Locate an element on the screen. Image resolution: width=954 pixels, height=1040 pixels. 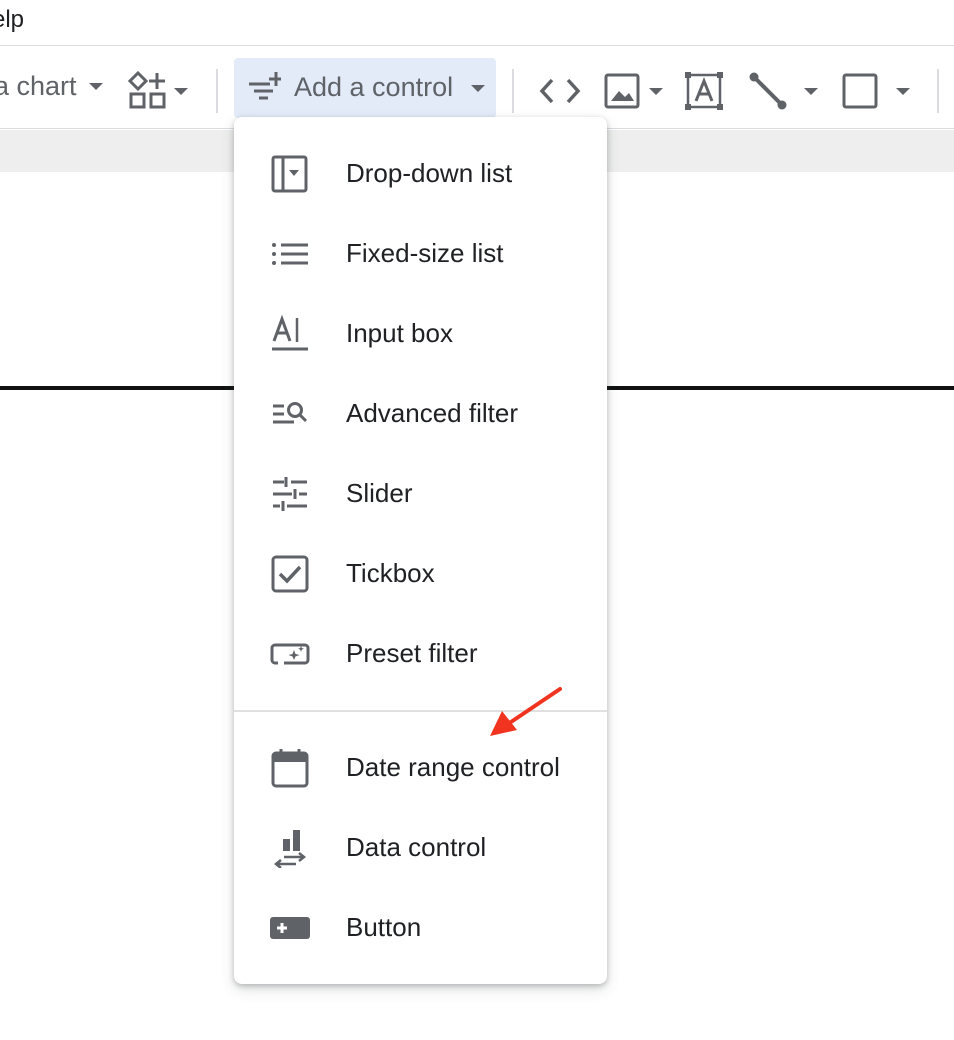
menu-item-button: Button is located at coordinates (420, 928).